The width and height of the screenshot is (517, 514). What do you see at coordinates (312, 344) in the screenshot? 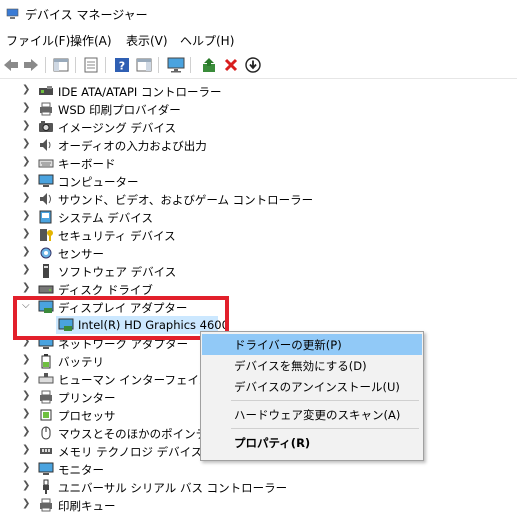
I see `context-menu-update-driver: ドライバーの更新(P)` at bounding box center [312, 344].